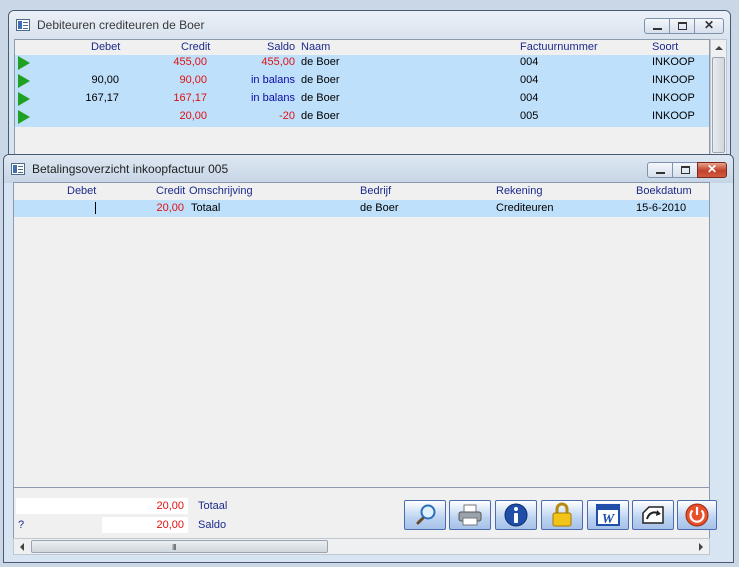 This screenshot has width=739, height=567. I want to click on print-button, so click(470, 515).